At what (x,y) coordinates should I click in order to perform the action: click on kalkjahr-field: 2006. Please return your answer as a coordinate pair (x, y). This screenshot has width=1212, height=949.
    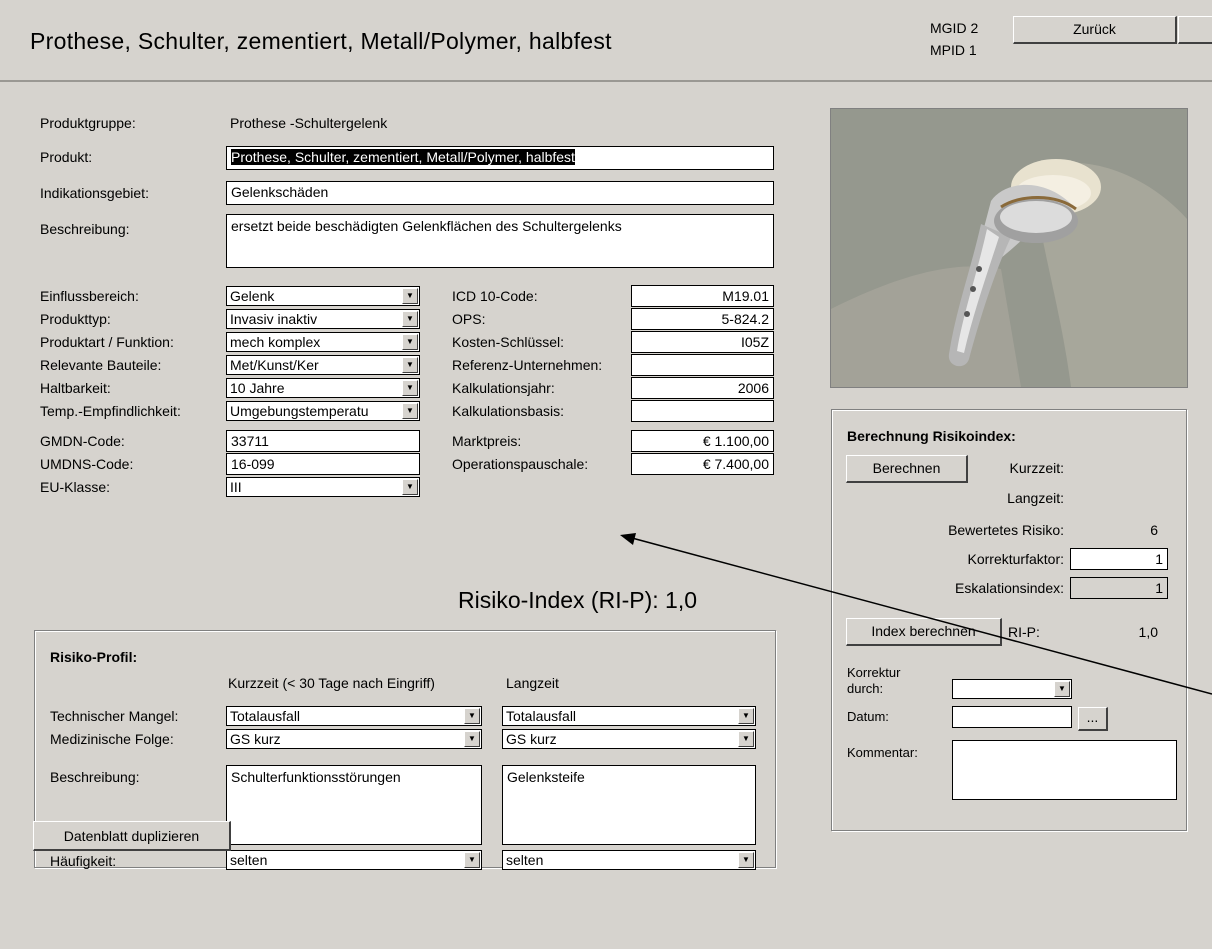
    Looking at the image, I should click on (702, 388).